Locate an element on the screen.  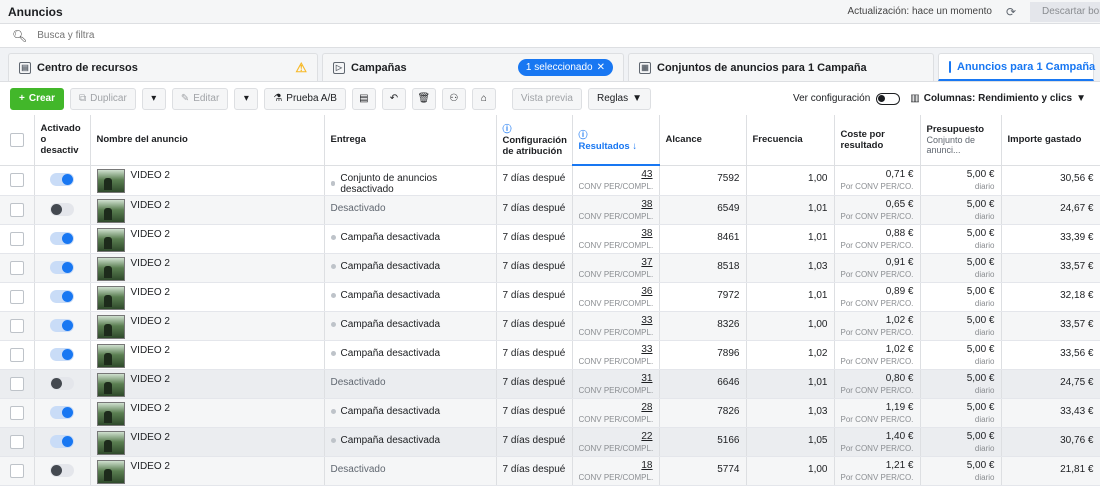
col-name: Nombre del anuncio is located at coordinates (207, 140).